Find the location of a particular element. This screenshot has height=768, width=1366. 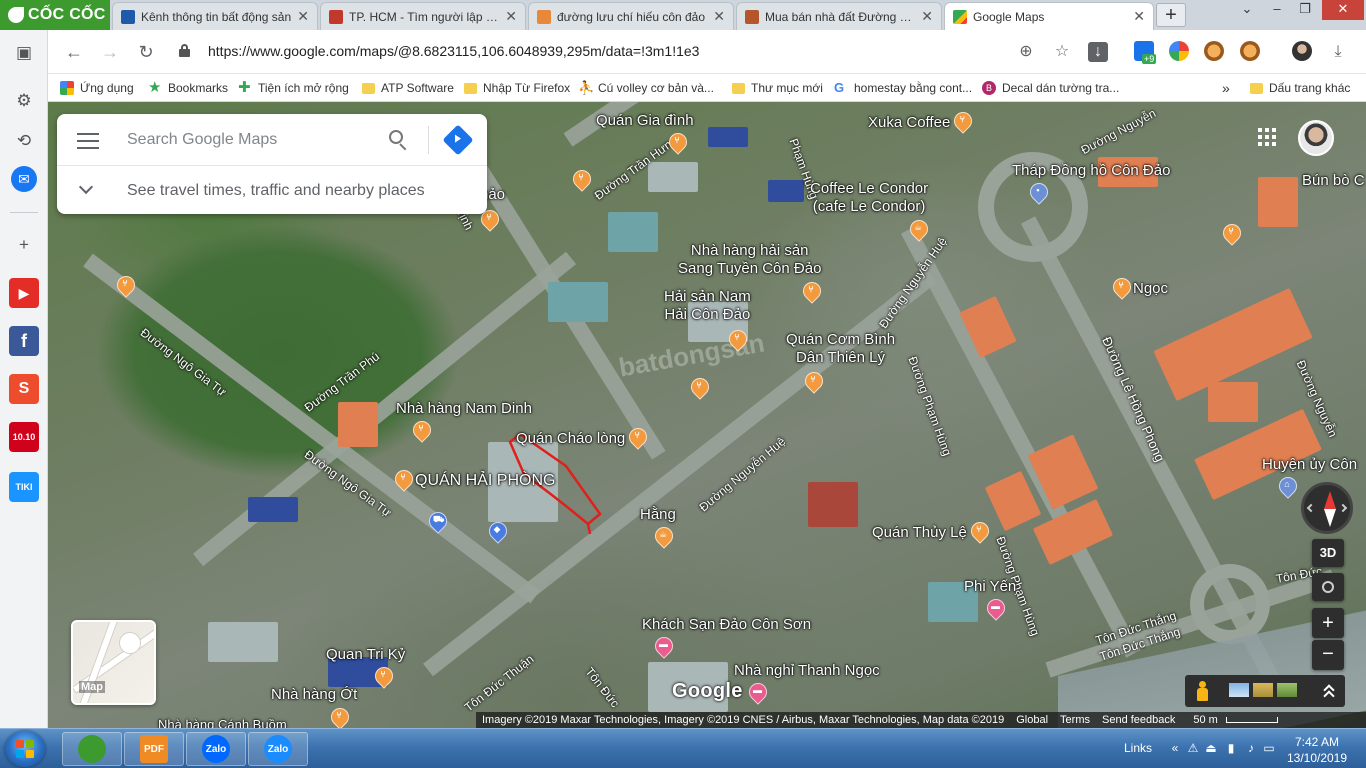

place-bun-bo: Bún bò C is located at coordinates (1333, 181).